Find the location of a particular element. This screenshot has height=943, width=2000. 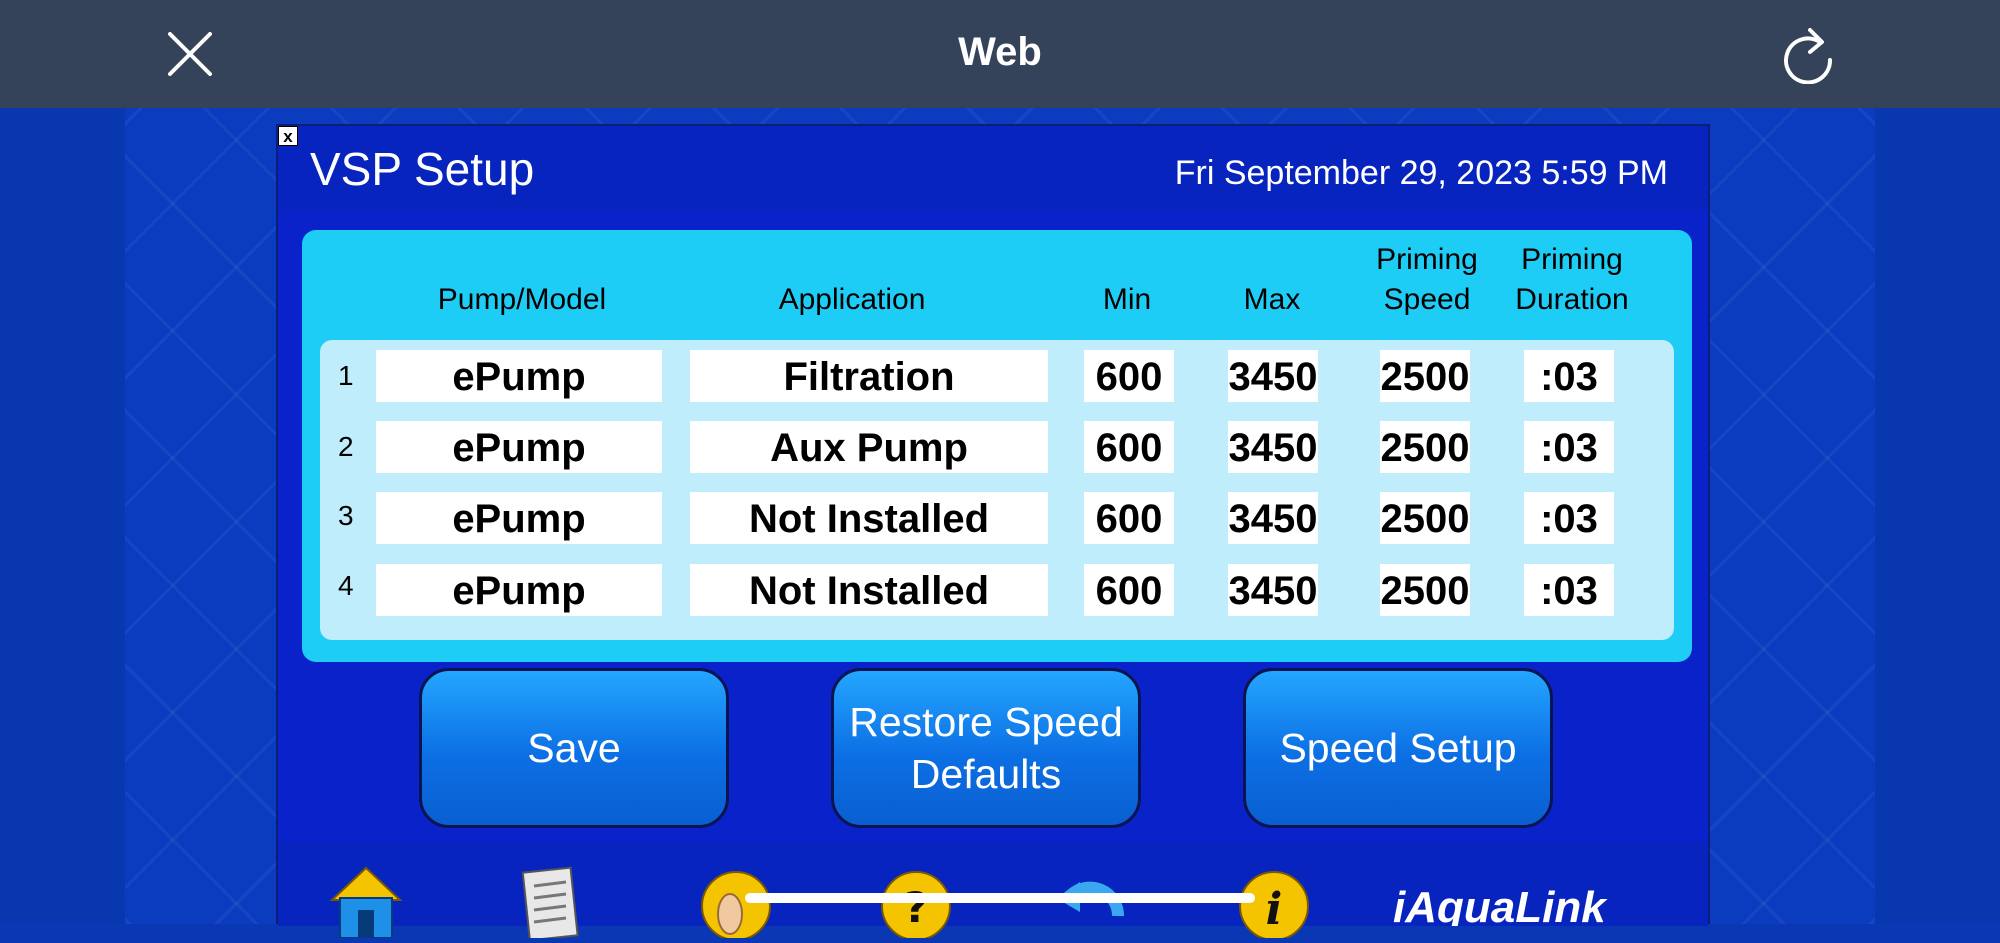

header-priming-duration-line1: Priming is located at coordinates (1572, 259).